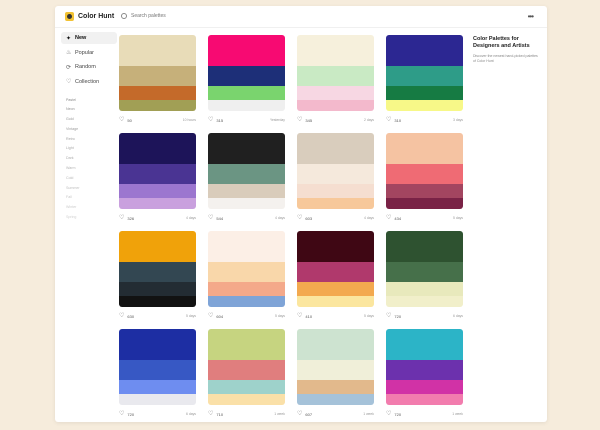 This screenshot has height=430, width=600. I want to click on tag-link: Winter, so click(91, 208).